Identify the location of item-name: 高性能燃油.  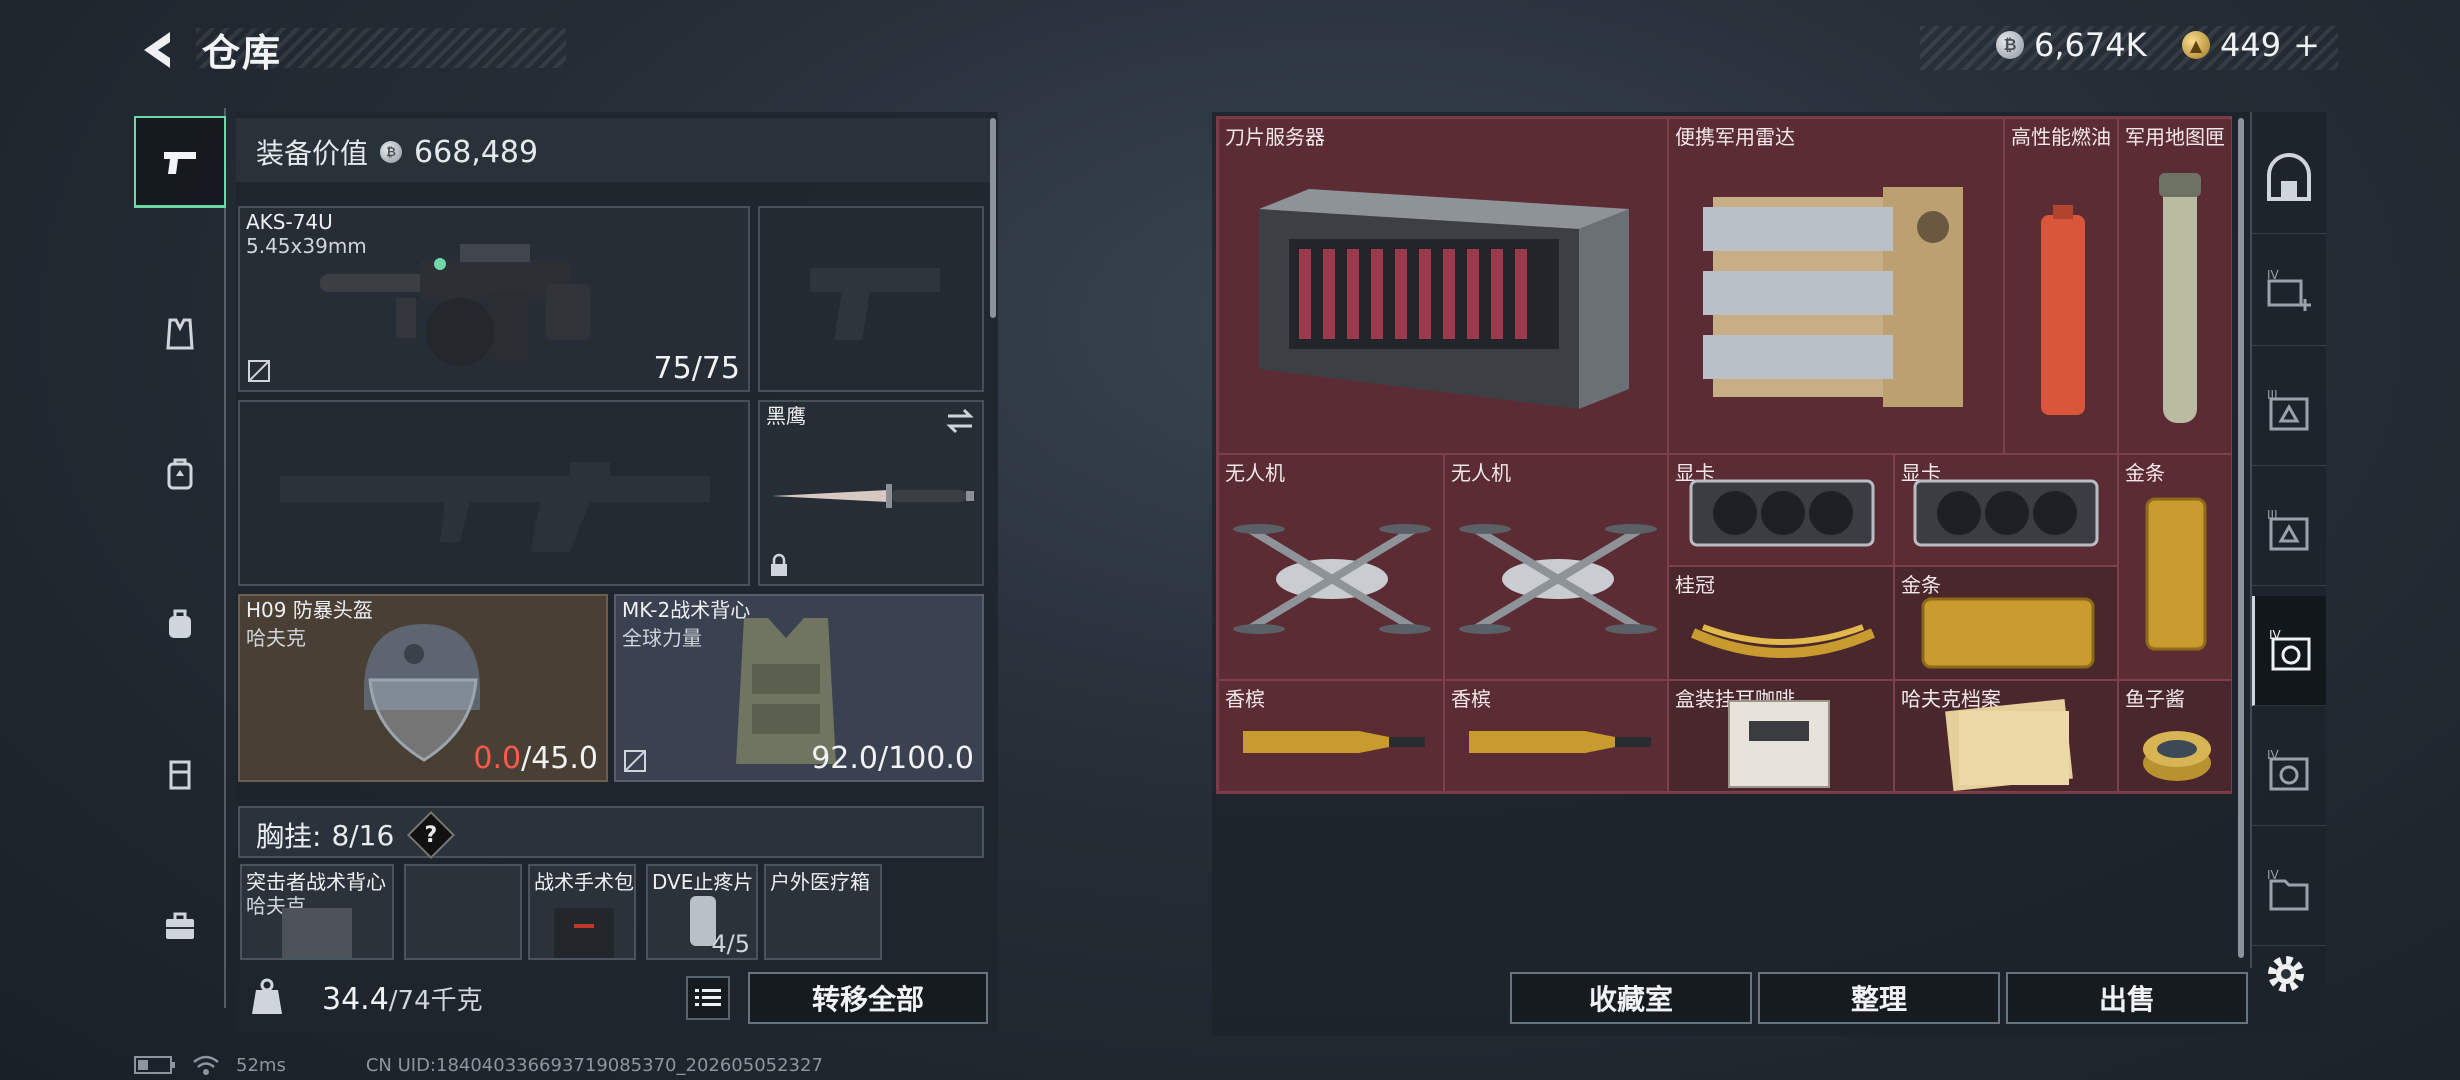
(2061, 137).